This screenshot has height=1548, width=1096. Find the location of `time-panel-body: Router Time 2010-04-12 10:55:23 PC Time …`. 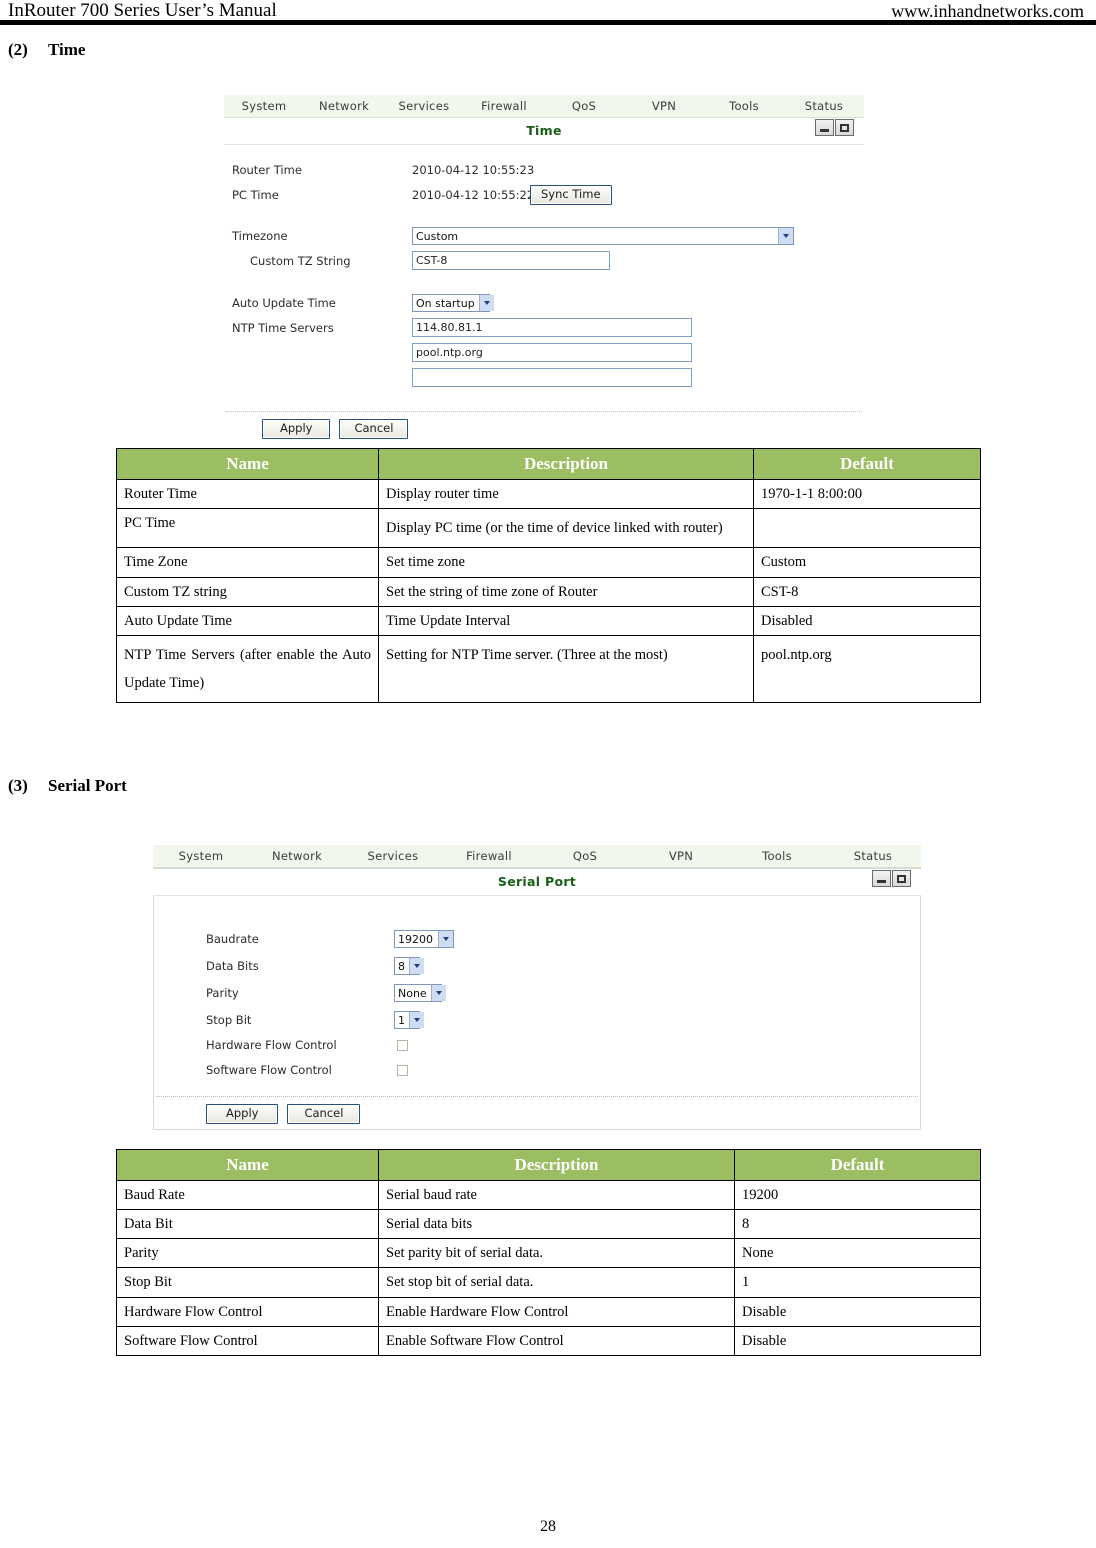

time-panel-body: Router Time 2010-04-12 10:55:23 PC Time … is located at coordinates (544, 295).